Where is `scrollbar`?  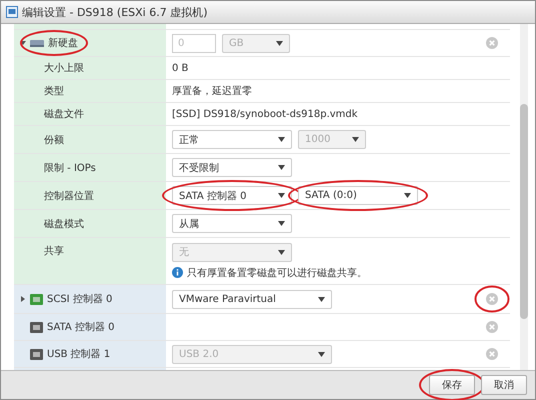
scrollbar is located at coordinates (524, 197).